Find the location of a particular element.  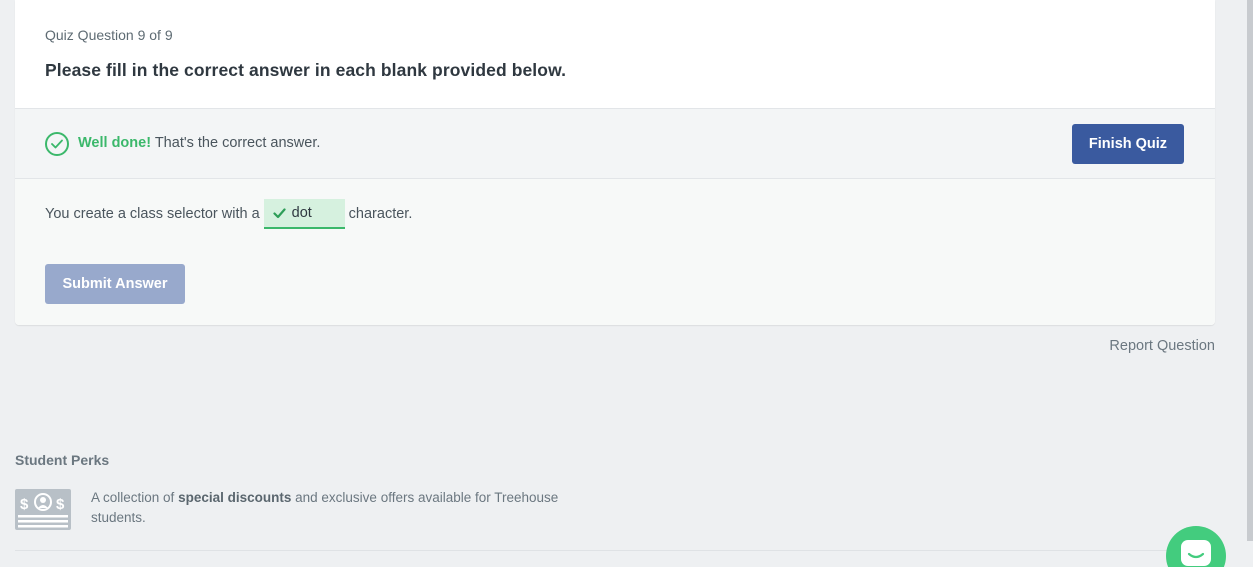

footer-divider is located at coordinates (615, 550).